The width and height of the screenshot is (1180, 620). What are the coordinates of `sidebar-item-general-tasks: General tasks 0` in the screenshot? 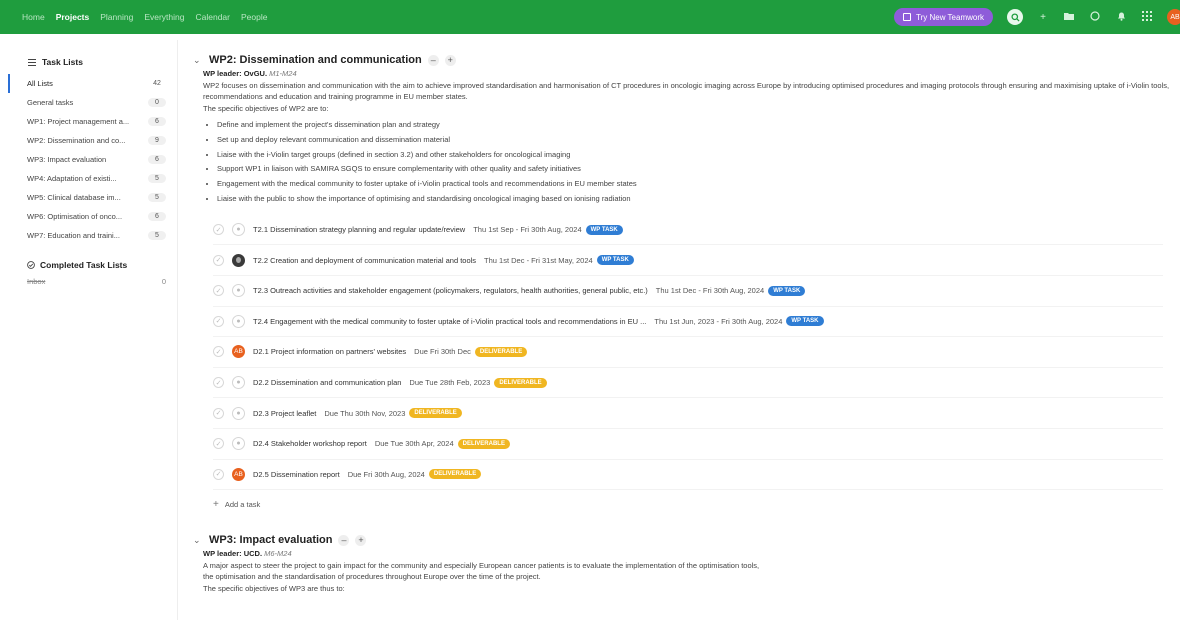 It's located at (90, 102).